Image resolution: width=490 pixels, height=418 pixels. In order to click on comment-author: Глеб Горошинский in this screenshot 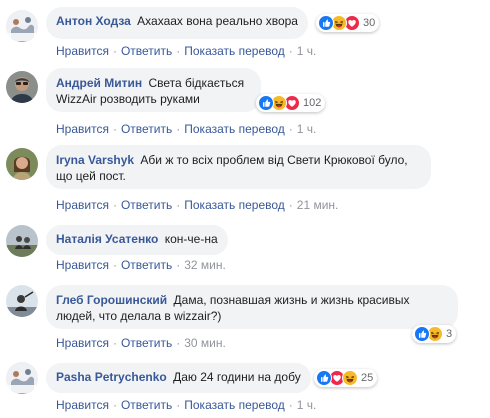, I will do `click(111, 300)`.